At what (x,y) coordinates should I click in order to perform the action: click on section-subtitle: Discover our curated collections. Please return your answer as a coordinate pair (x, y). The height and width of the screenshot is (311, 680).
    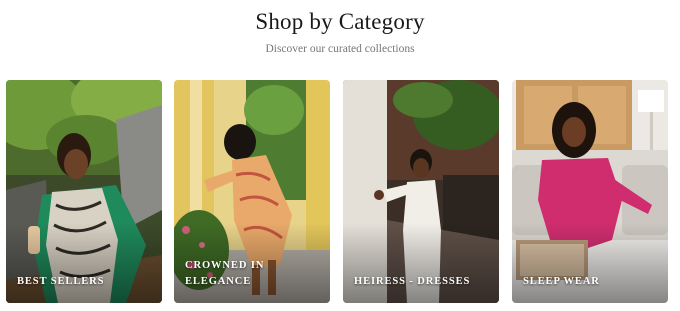
    Looking at the image, I should click on (340, 49).